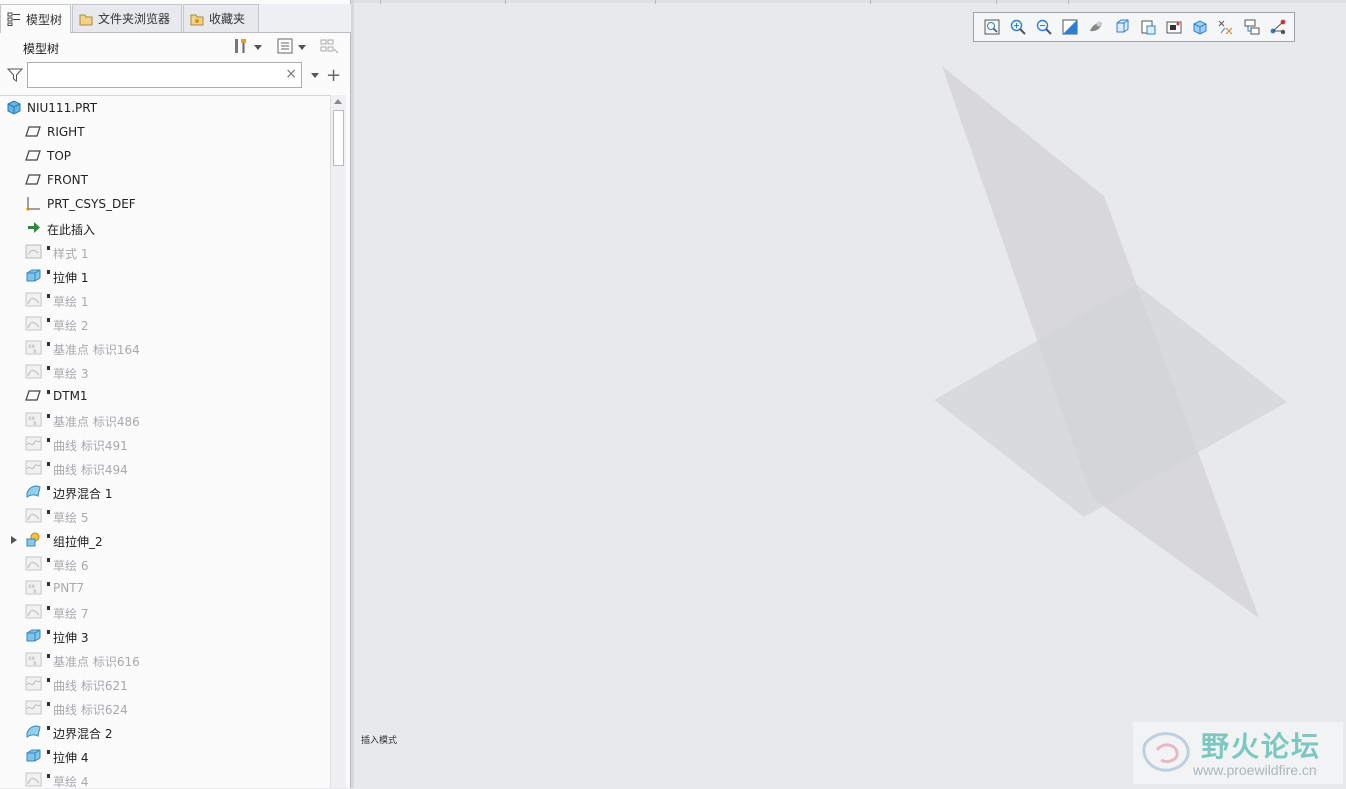  Describe the element at coordinates (165, 300) in the screenshot. I see `tree-item: 草绘 1` at that location.